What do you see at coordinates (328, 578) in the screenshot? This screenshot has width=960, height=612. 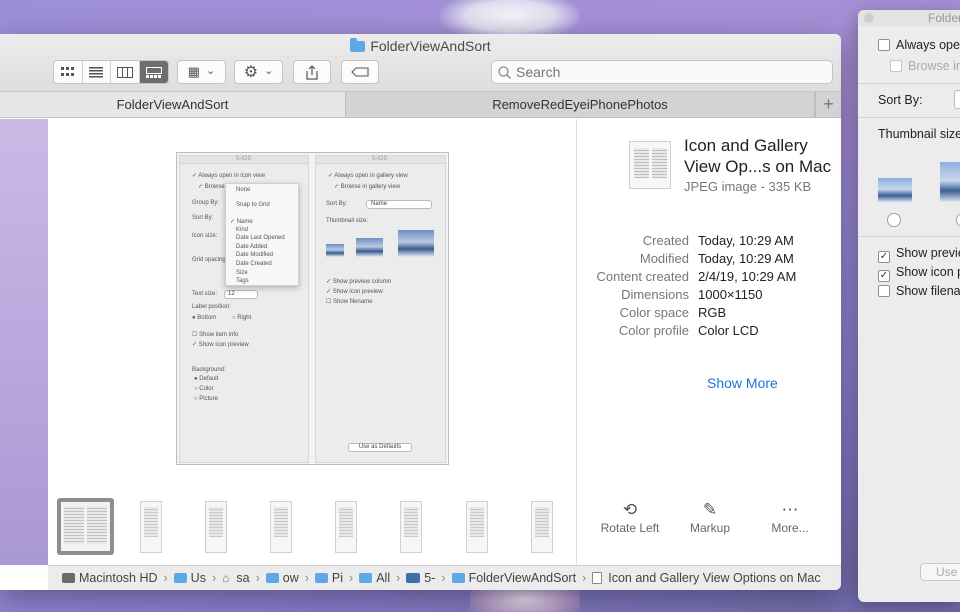 I see `path-item-pi: Pi` at bounding box center [328, 578].